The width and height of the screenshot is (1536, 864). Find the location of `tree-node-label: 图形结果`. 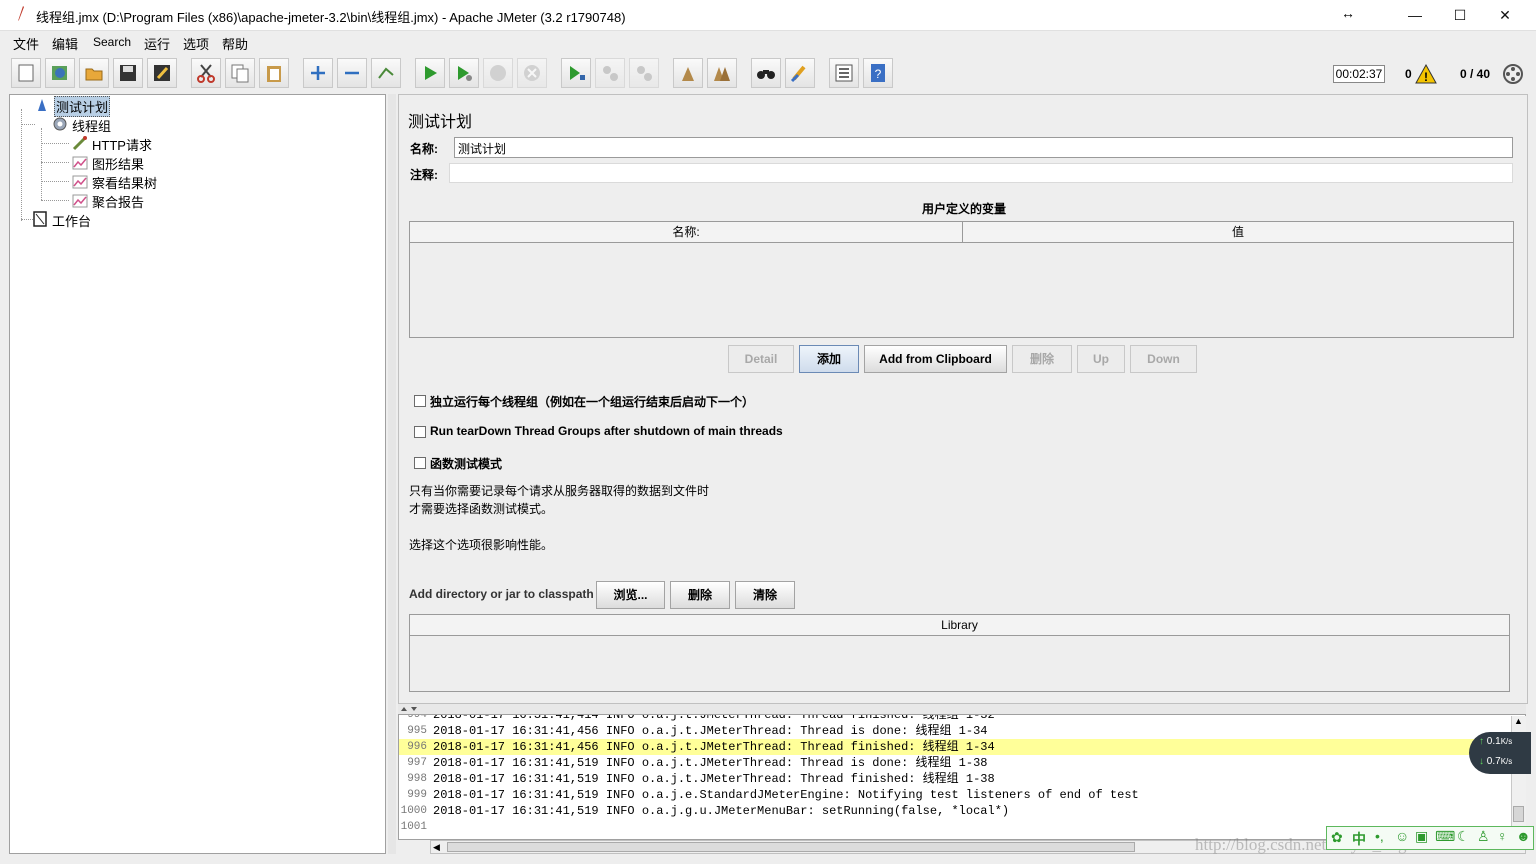

tree-node-label: 图形结果 is located at coordinates (118, 164).